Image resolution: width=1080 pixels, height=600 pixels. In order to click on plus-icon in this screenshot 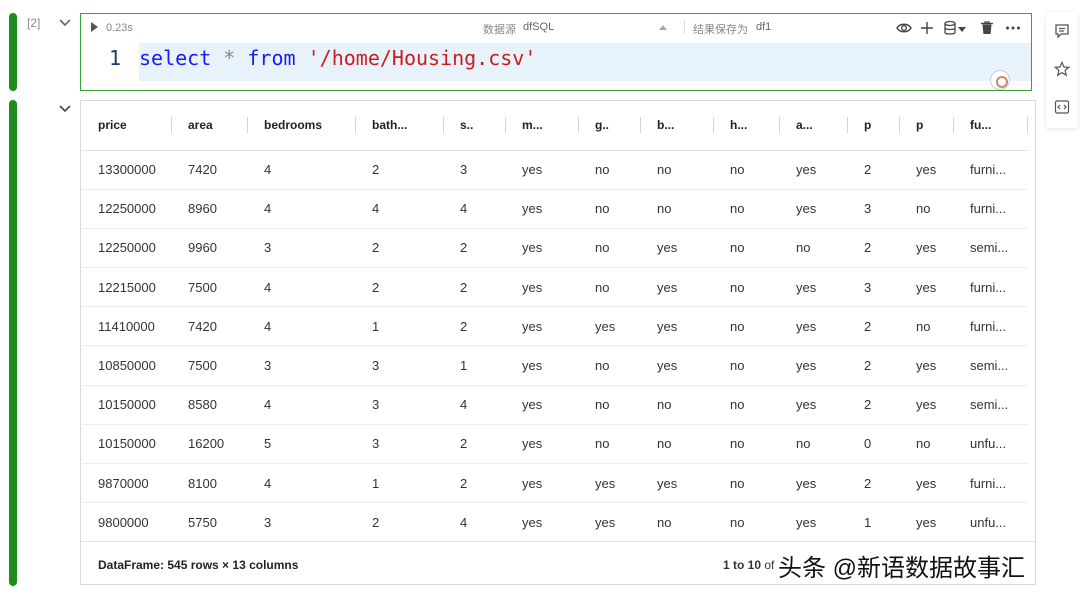, I will do `click(927, 28)`.